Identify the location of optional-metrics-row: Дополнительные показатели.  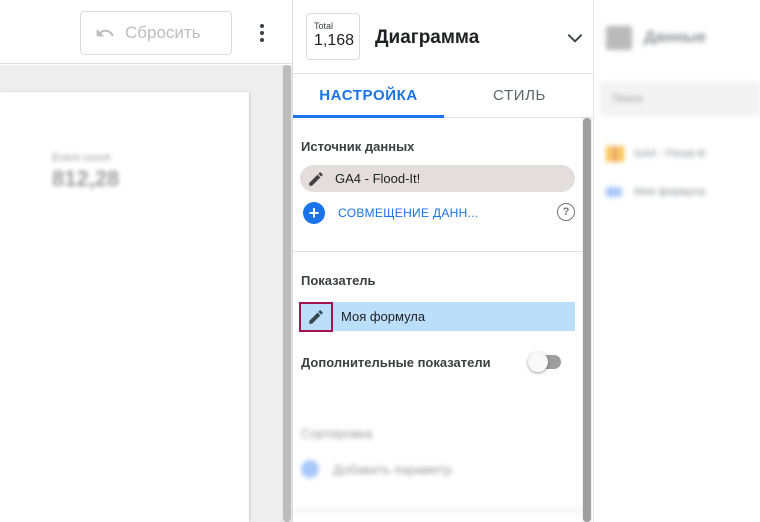
(436, 362).